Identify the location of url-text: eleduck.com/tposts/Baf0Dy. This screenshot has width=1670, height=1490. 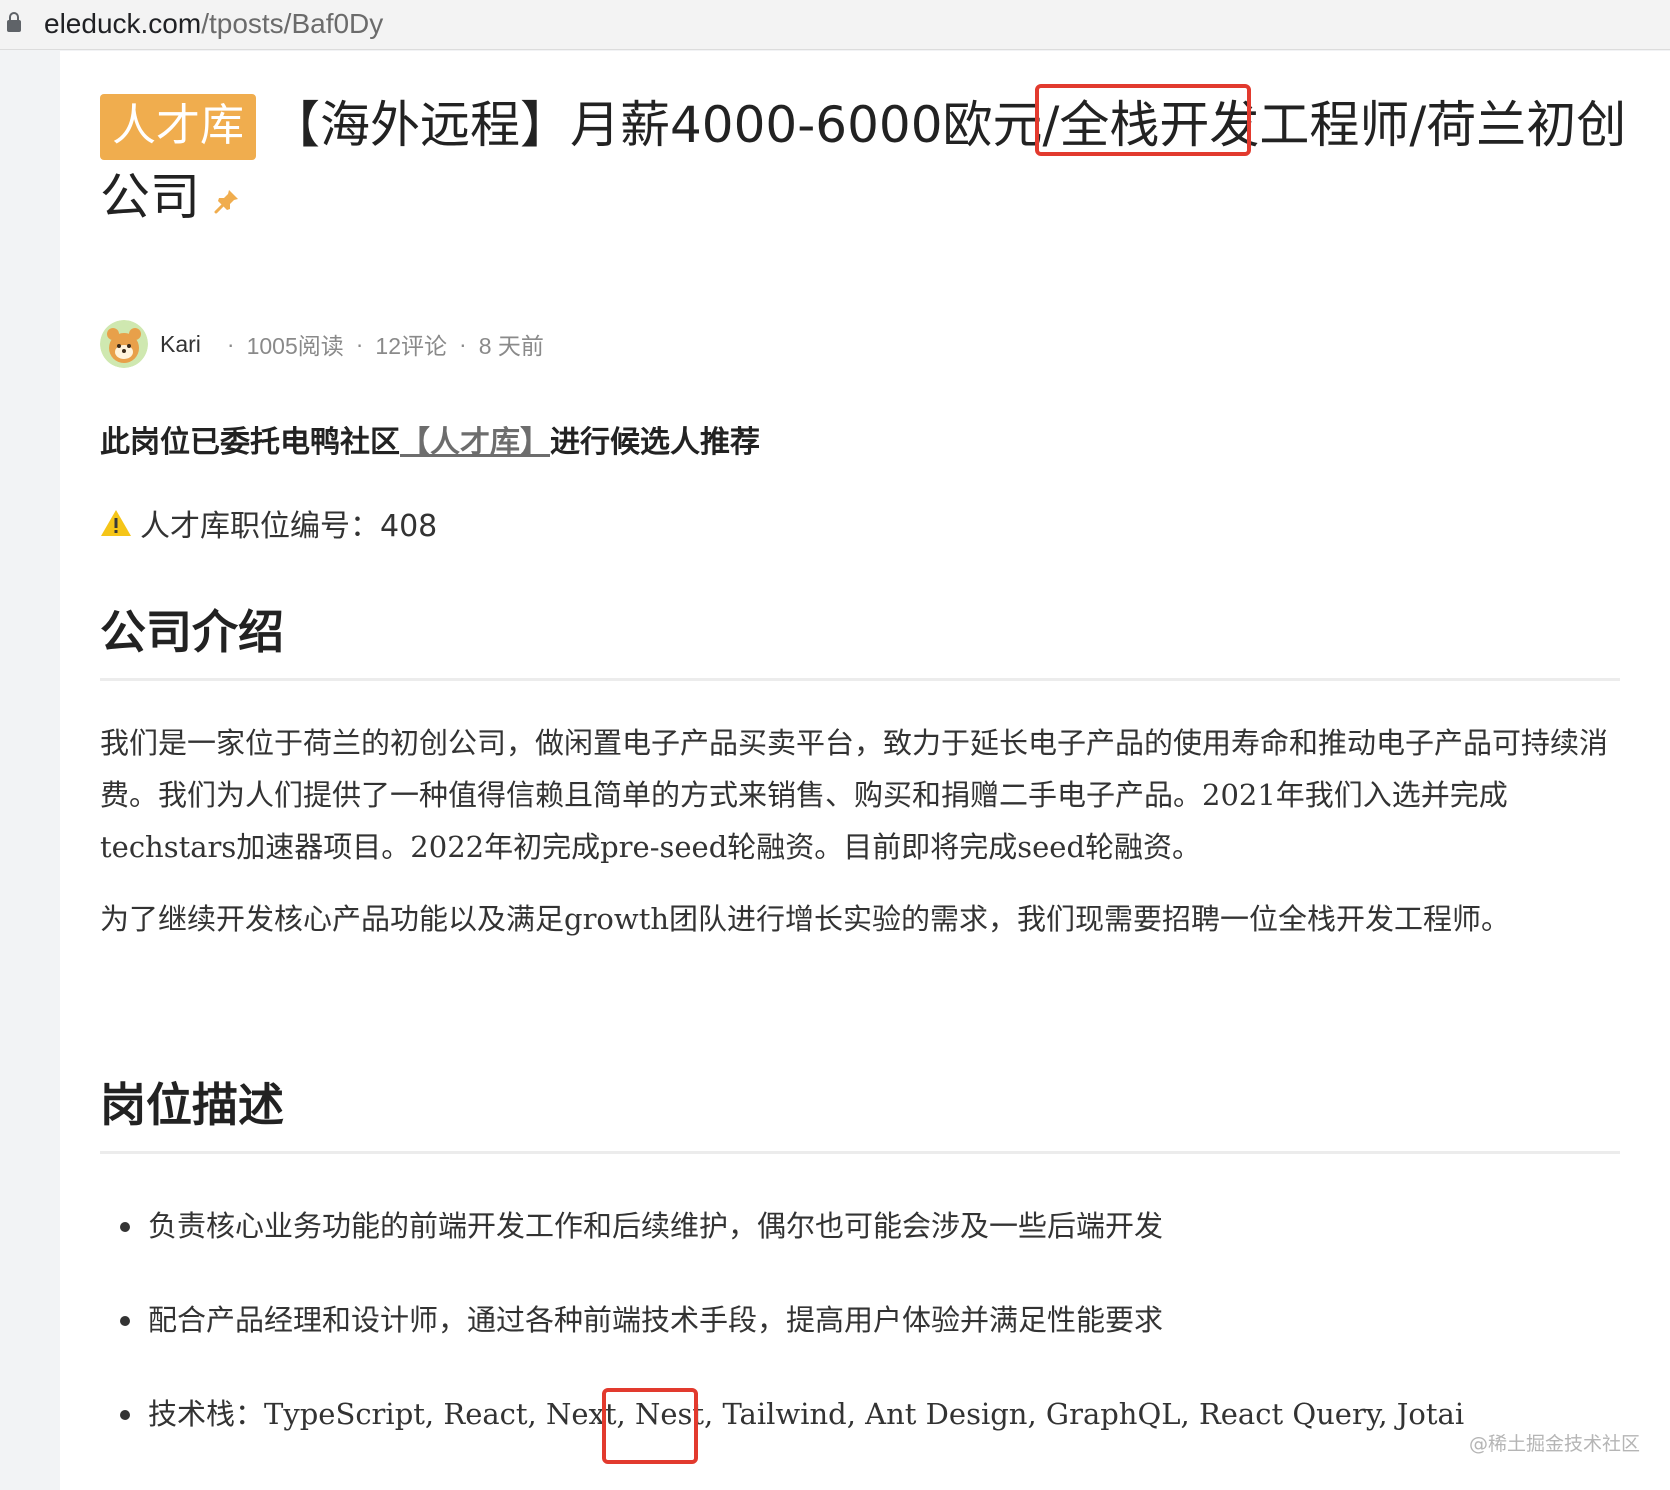
(213, 24).